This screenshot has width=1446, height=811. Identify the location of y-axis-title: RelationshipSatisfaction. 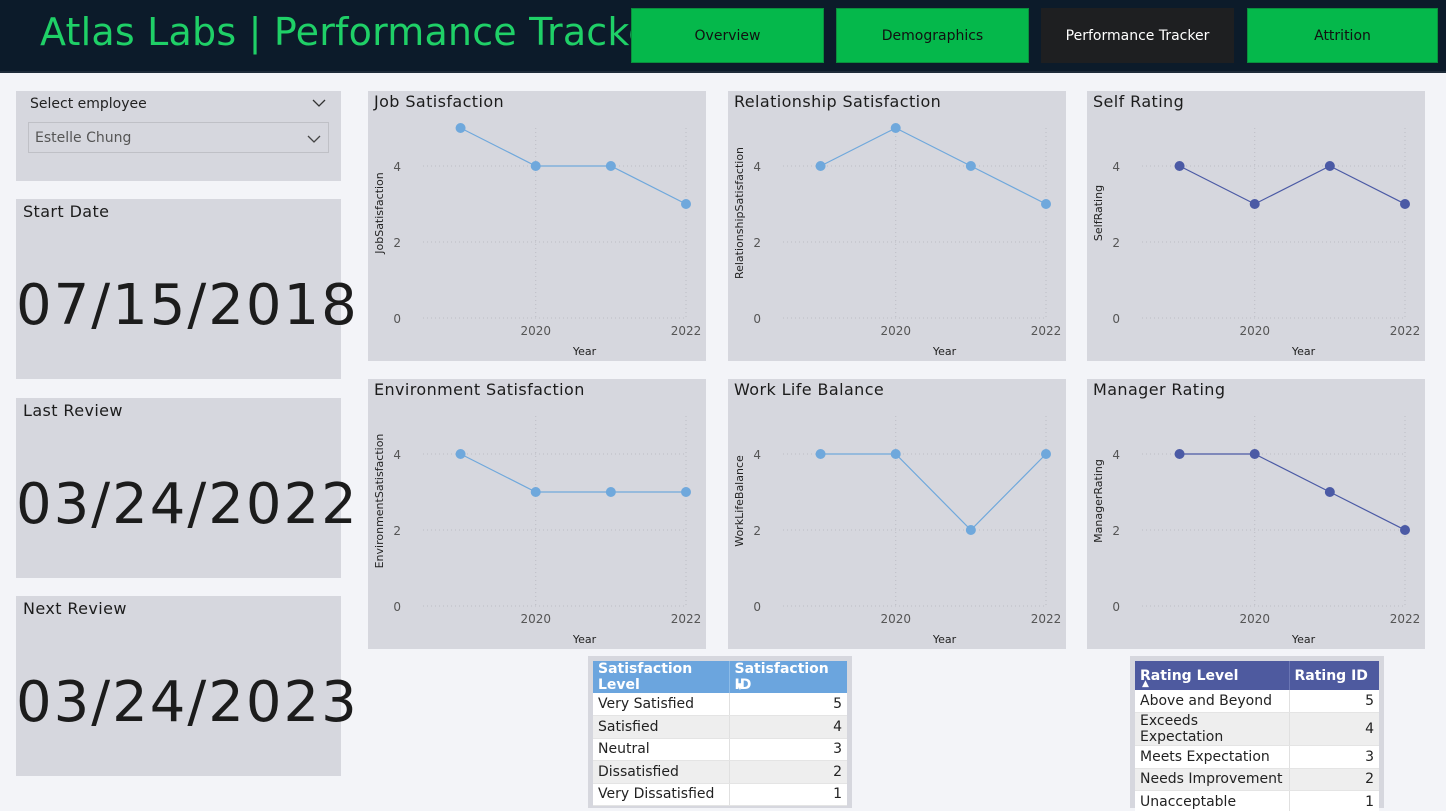
(739, 213).